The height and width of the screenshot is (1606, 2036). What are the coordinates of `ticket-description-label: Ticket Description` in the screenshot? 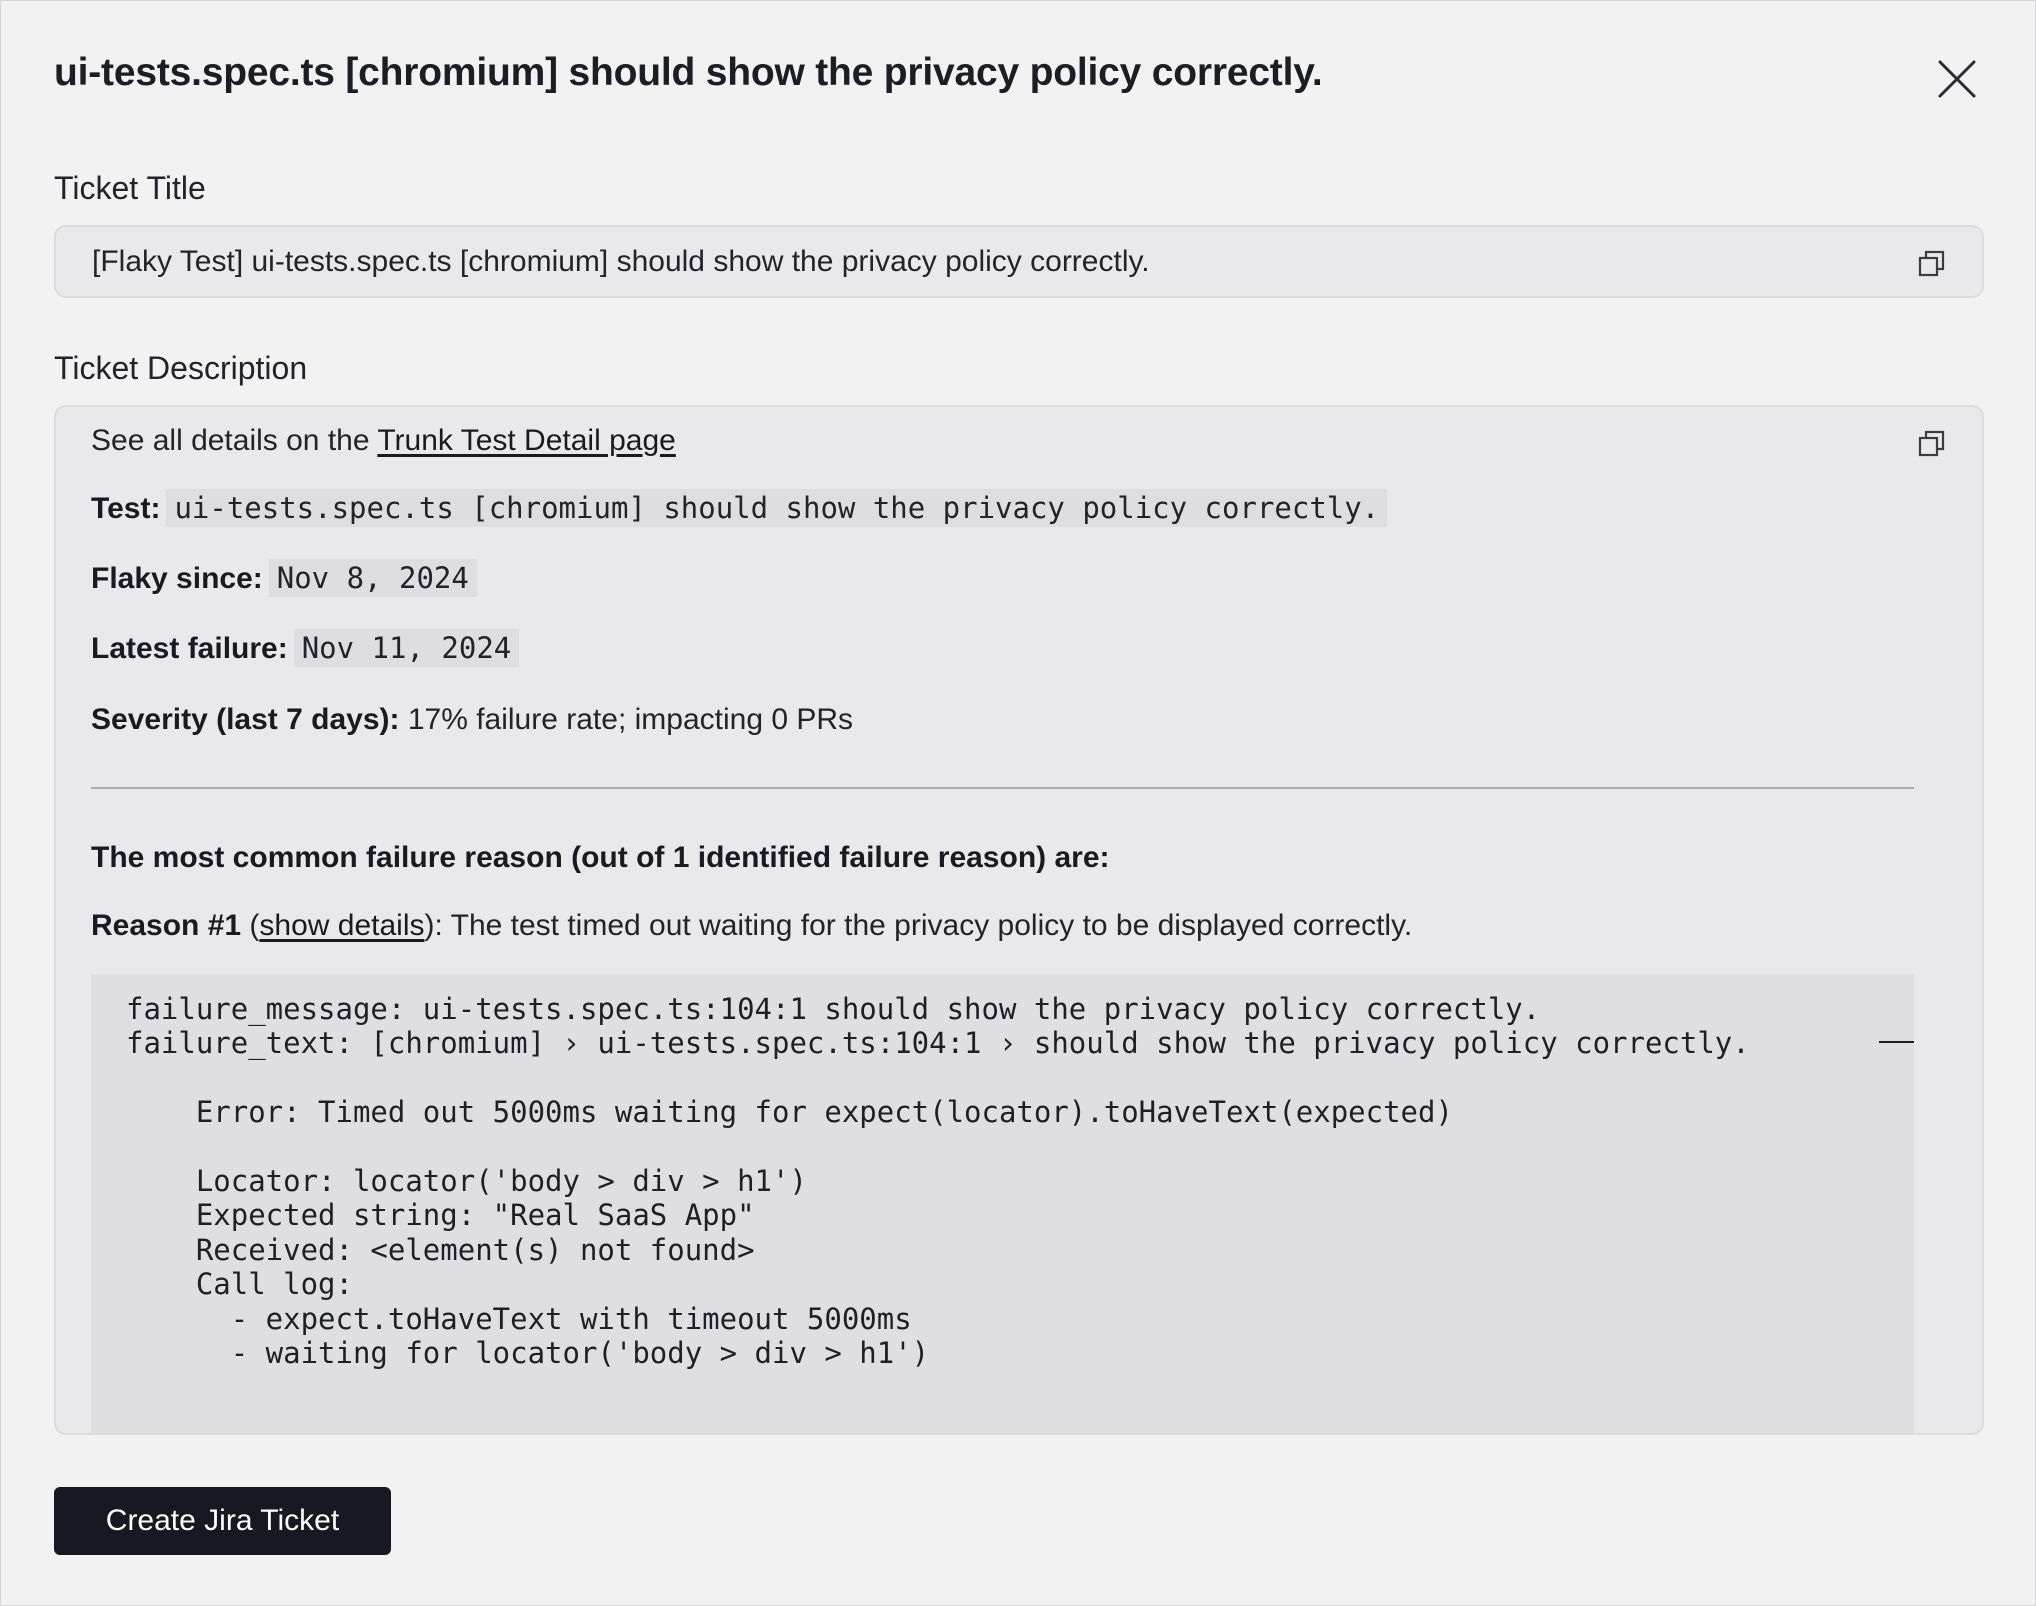 It's located at (181, 368).